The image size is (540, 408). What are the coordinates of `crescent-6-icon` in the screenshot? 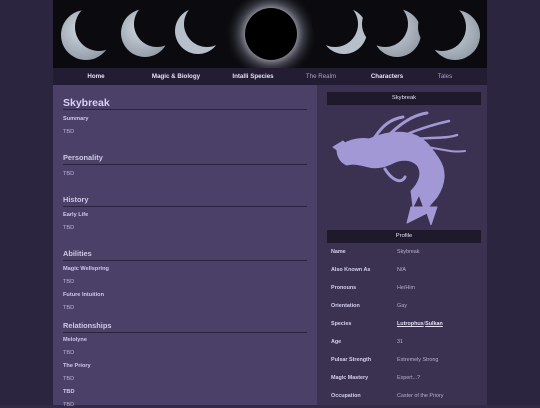 It's located at (449, 31).